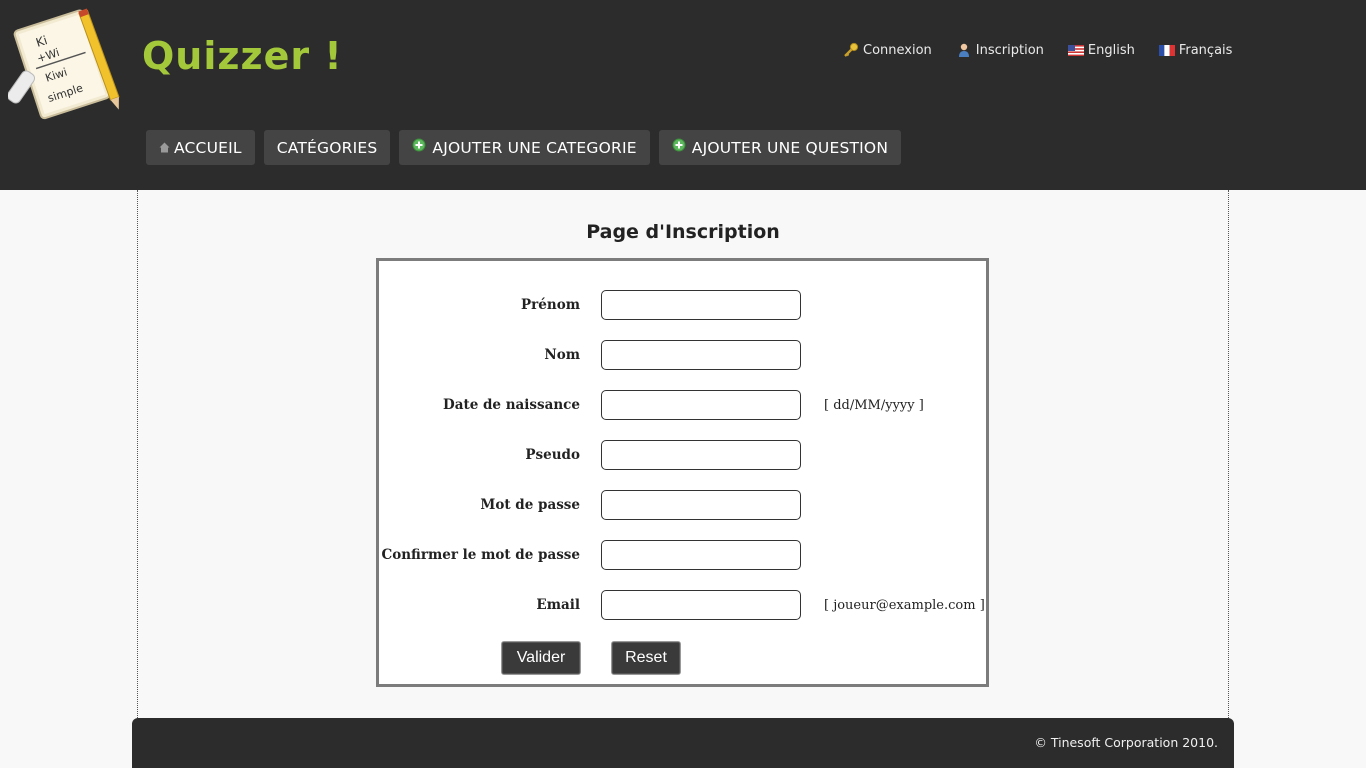 This screenshot has height=768, width=1366. What do you see at coordinates (1126, 742) in the screenshot?
I see `copyright-text: © Tinesoft Corporation 2010.` at bounding box center [1126, 742].